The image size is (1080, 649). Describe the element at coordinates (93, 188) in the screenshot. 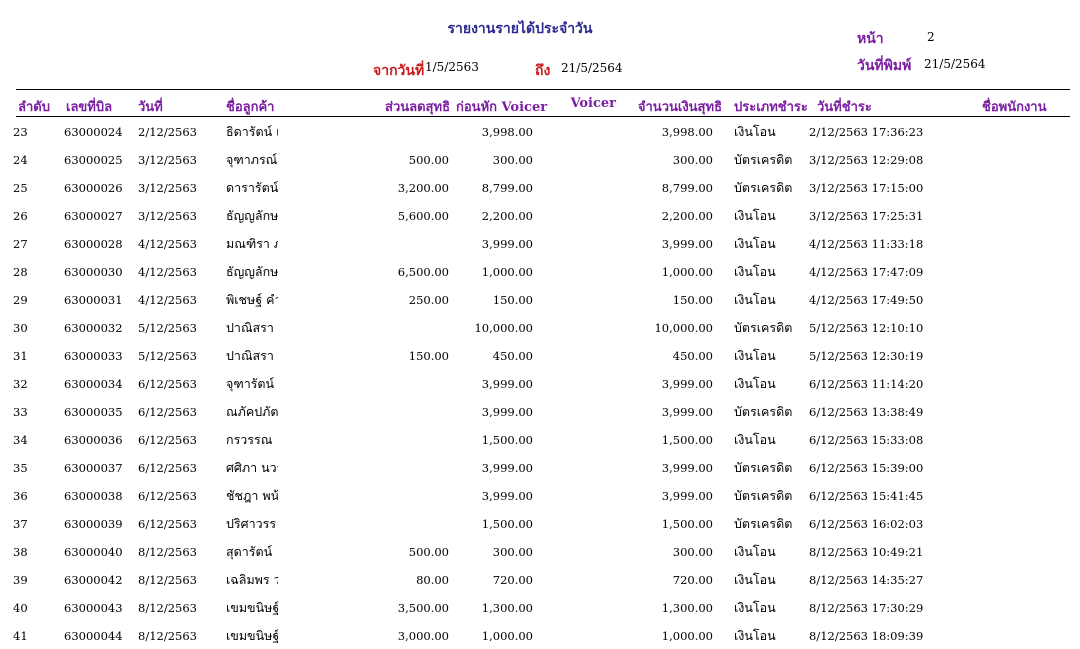

I see `cell-bill-no: 63000026` at that location.